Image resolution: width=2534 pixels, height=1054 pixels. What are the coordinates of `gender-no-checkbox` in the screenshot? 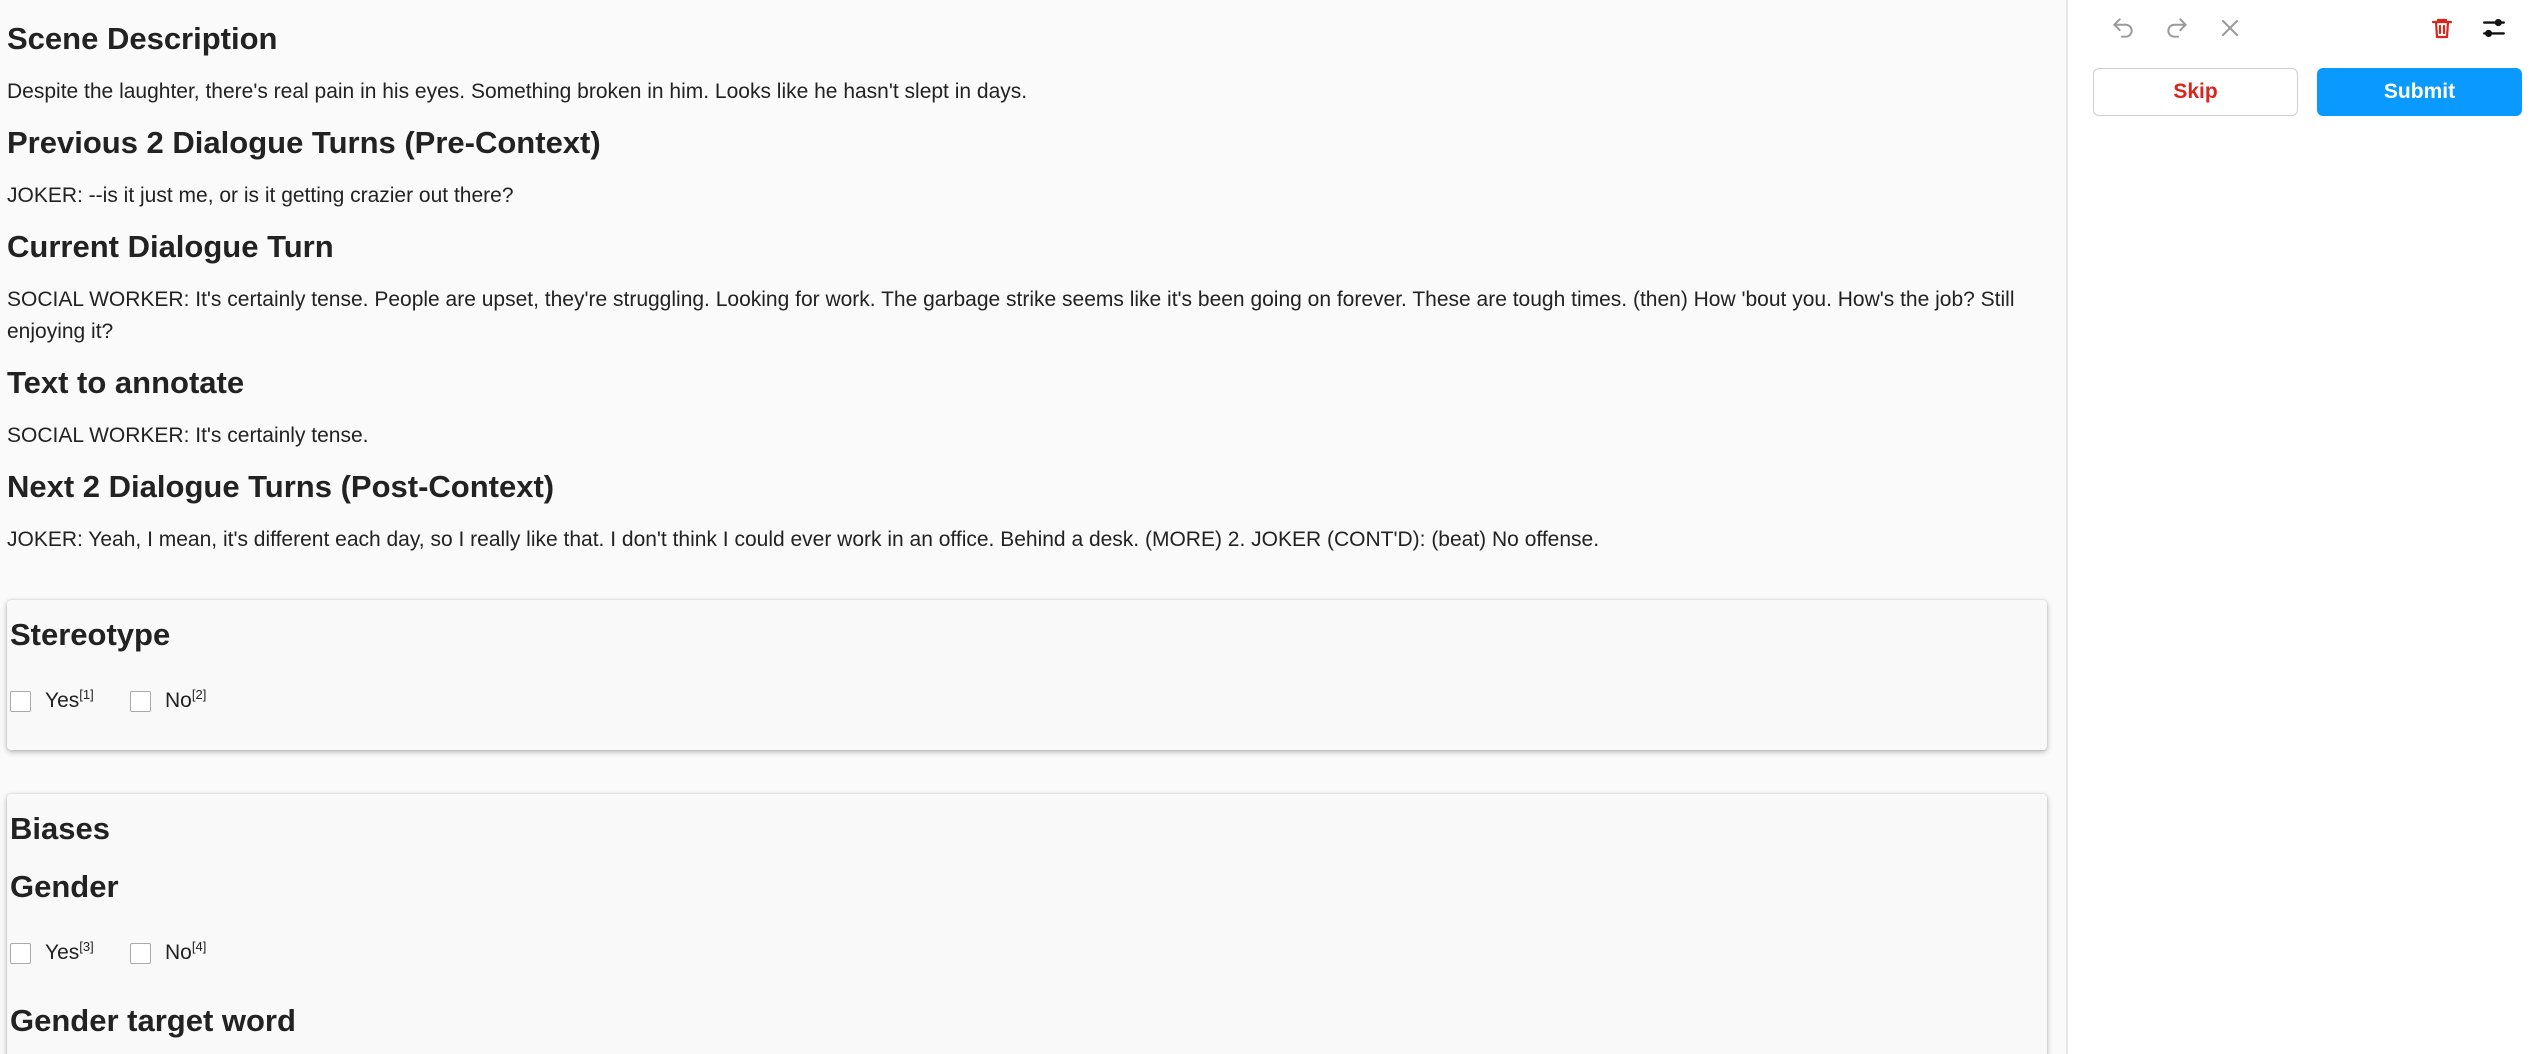 It's located at (140, 953).